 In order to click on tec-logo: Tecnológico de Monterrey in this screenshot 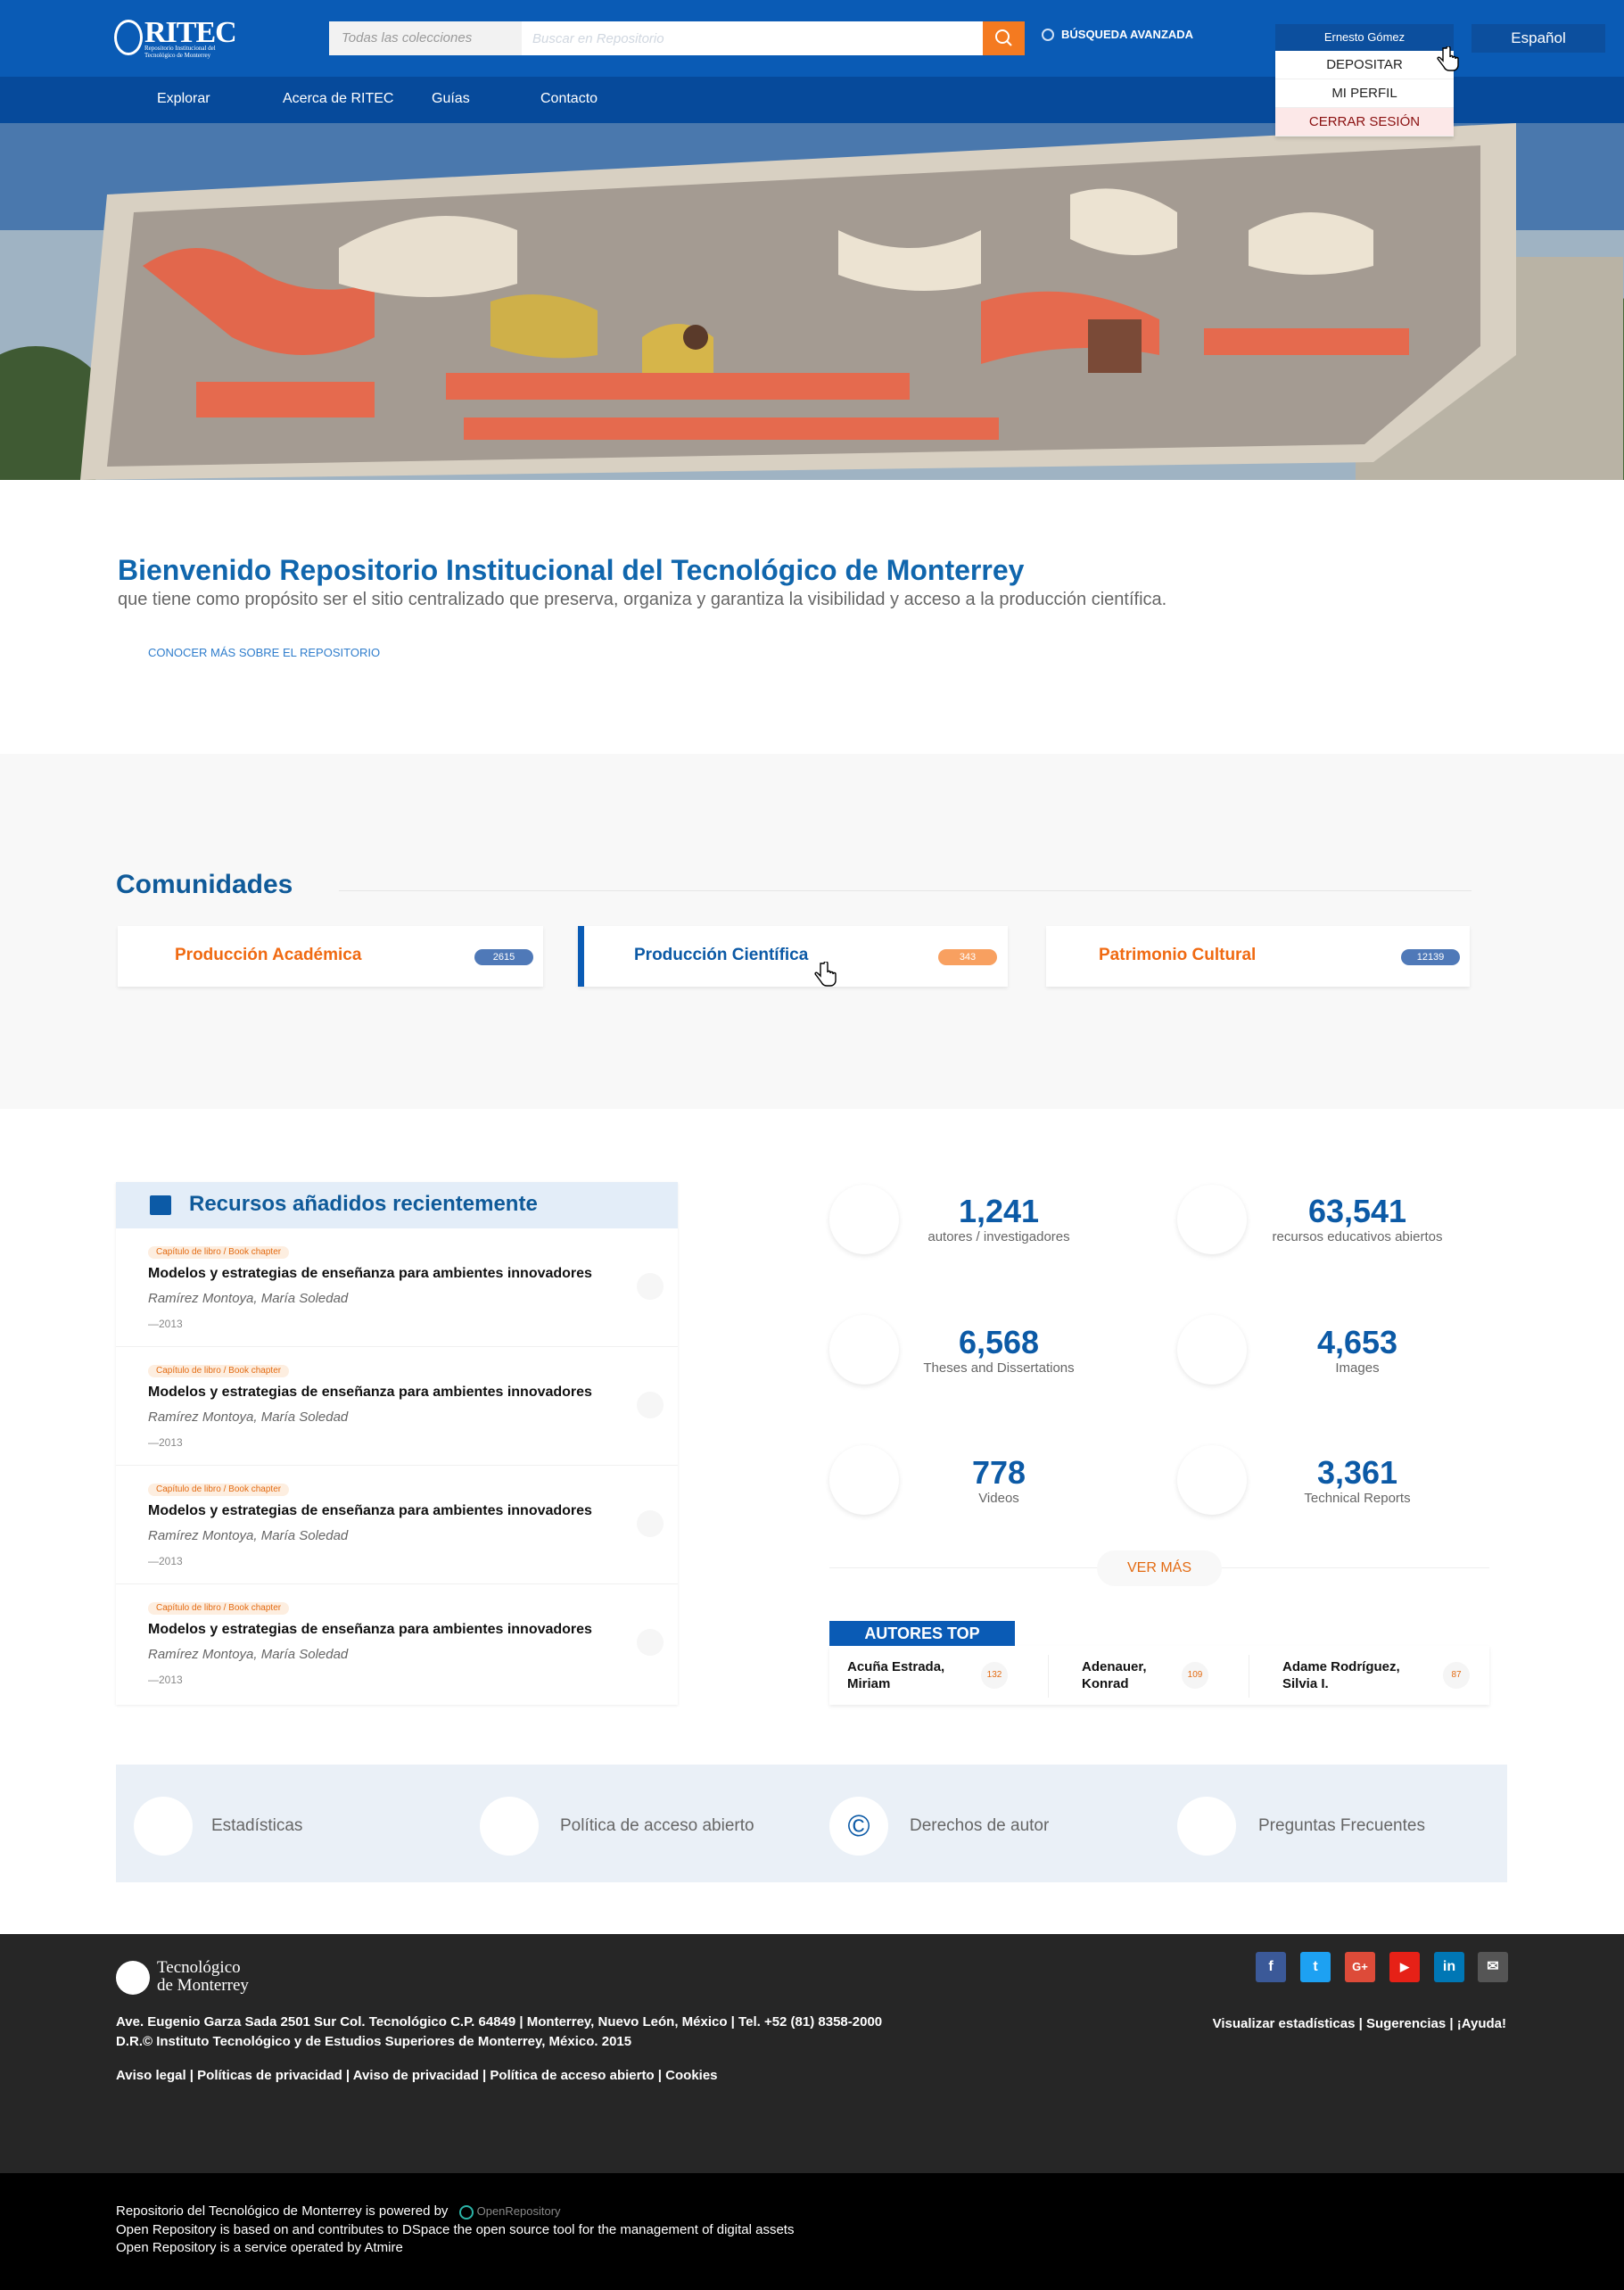, I will do `click(187, 1978)`.